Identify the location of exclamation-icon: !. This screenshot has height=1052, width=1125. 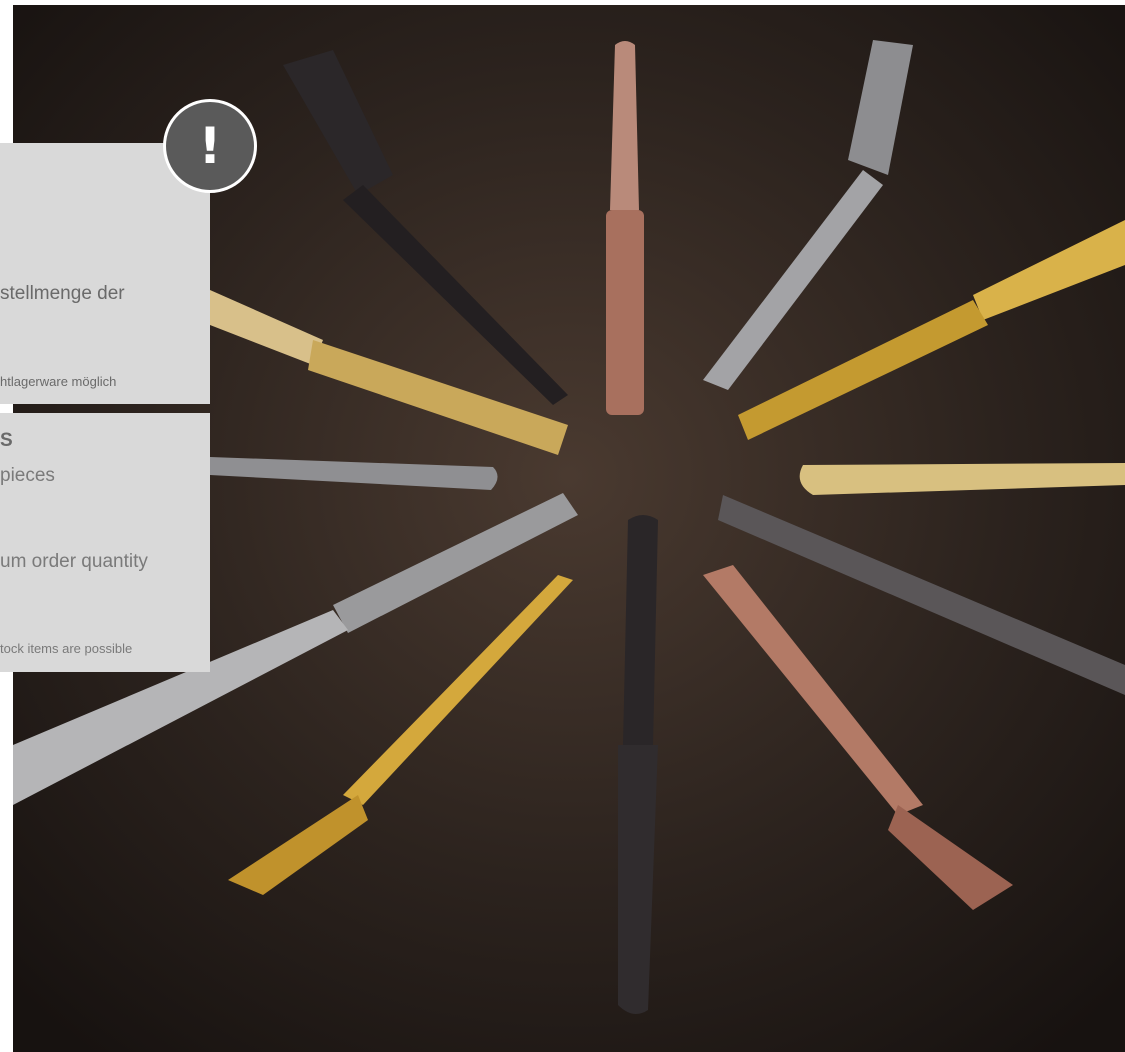
(210, 146).